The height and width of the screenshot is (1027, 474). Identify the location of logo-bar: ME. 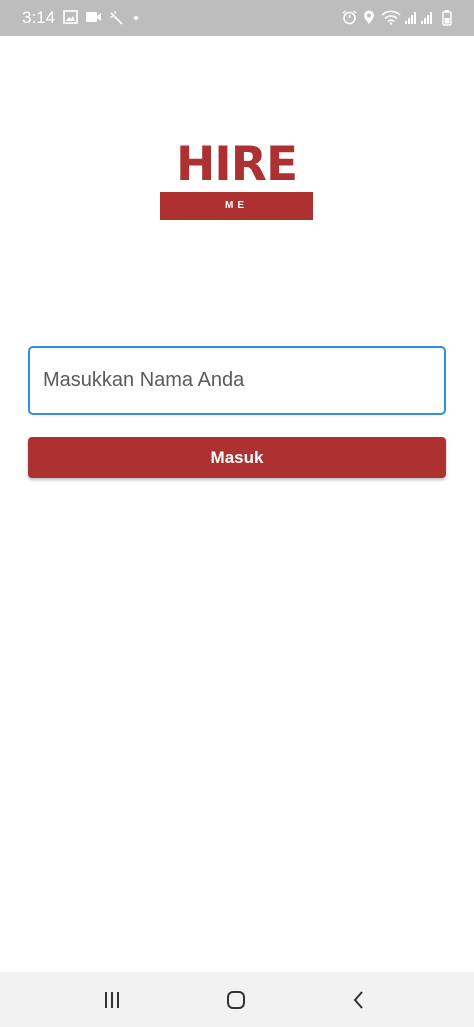
(236, 206).